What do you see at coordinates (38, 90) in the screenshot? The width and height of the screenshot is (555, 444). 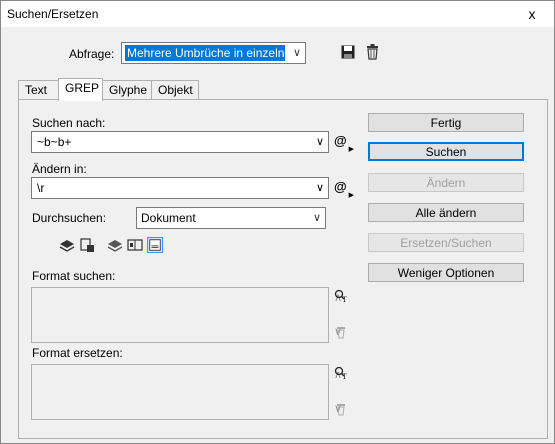 I see `tab-text: Text` at bounding box center [38, 90].